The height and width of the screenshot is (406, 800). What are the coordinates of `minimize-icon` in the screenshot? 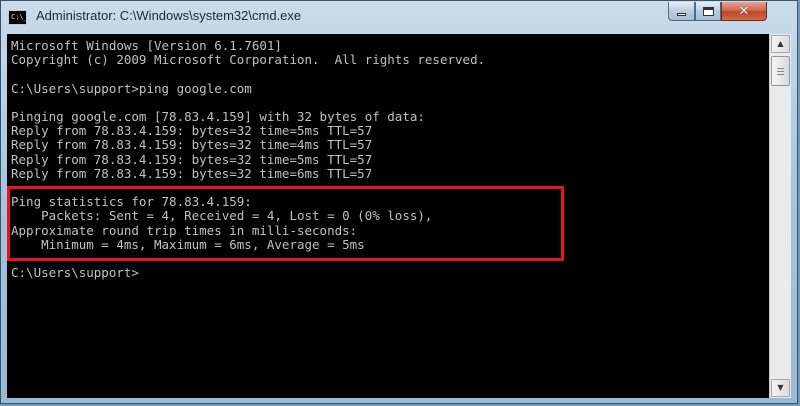 It's located at (681, 14).